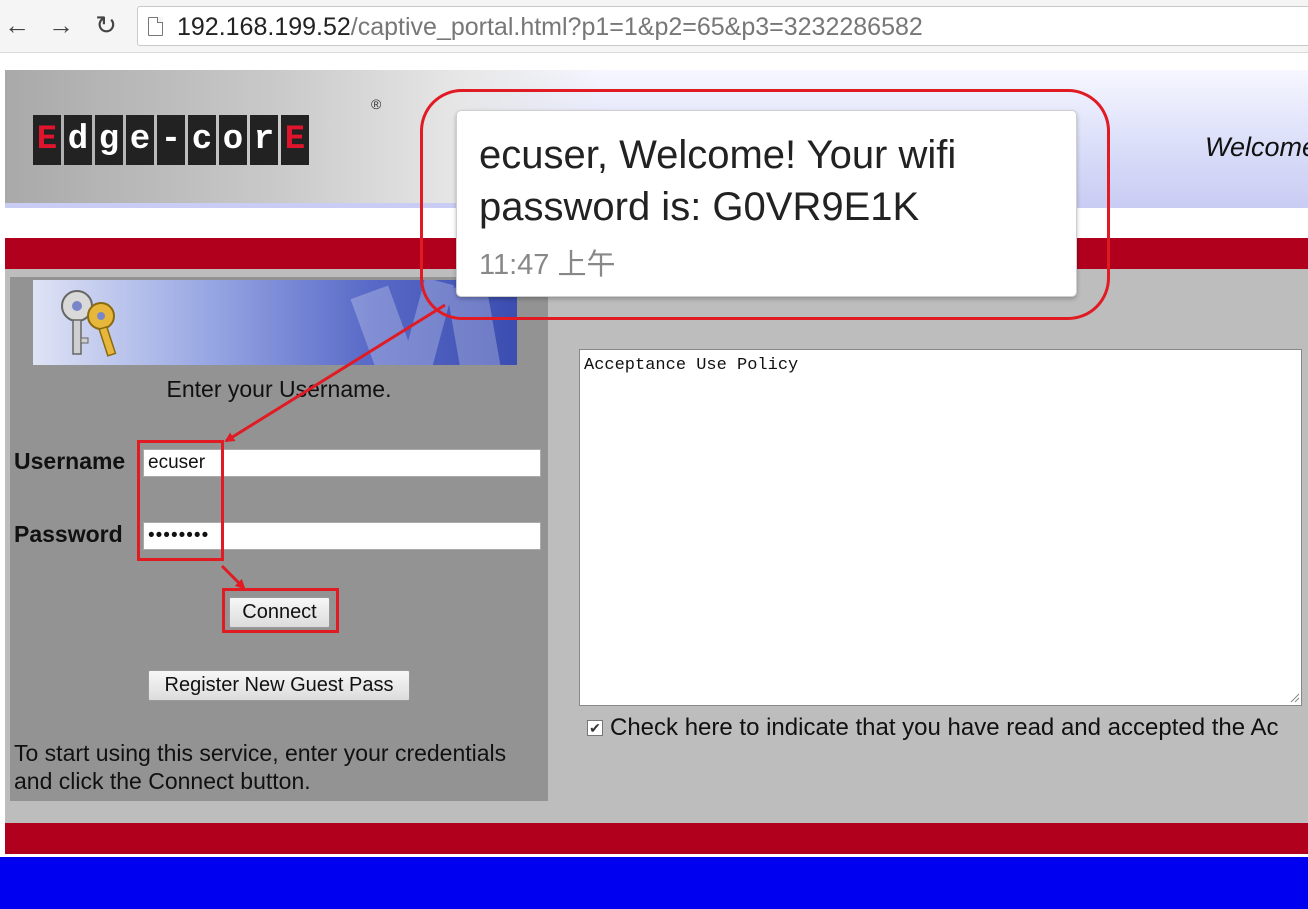 The image size is (1308, 909). I want to click on arrow-to-credentials, so click(335, 373).